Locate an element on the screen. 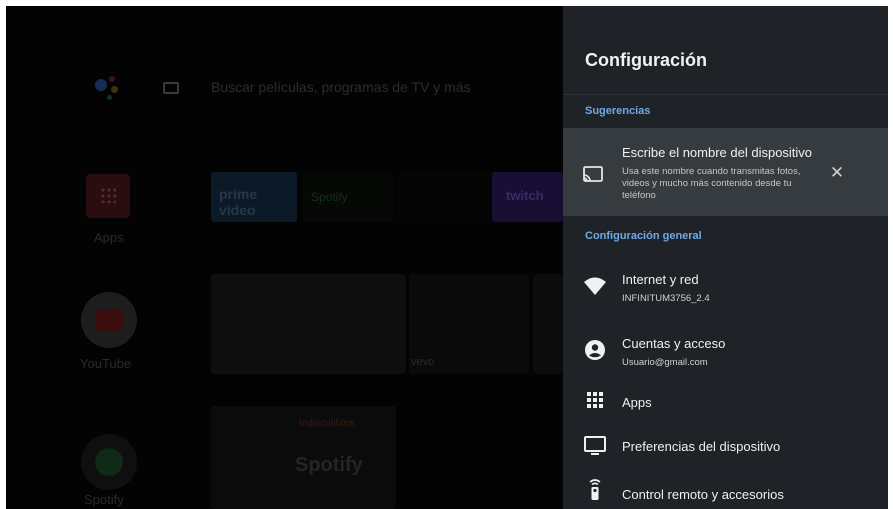 This screenshot has width=893, height=509. cast-icon is located at coordinates (593, 174).